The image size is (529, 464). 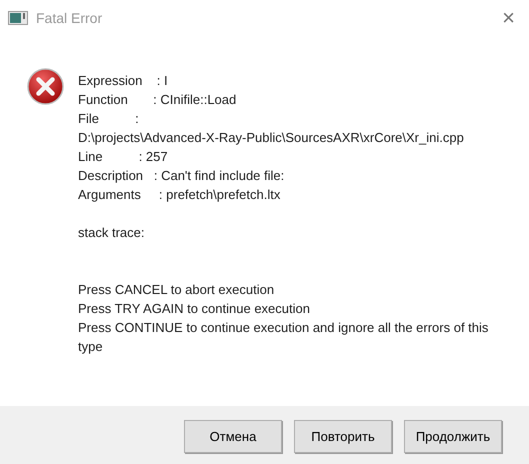 I want to click on error-icon, so click(x=45, y=86).